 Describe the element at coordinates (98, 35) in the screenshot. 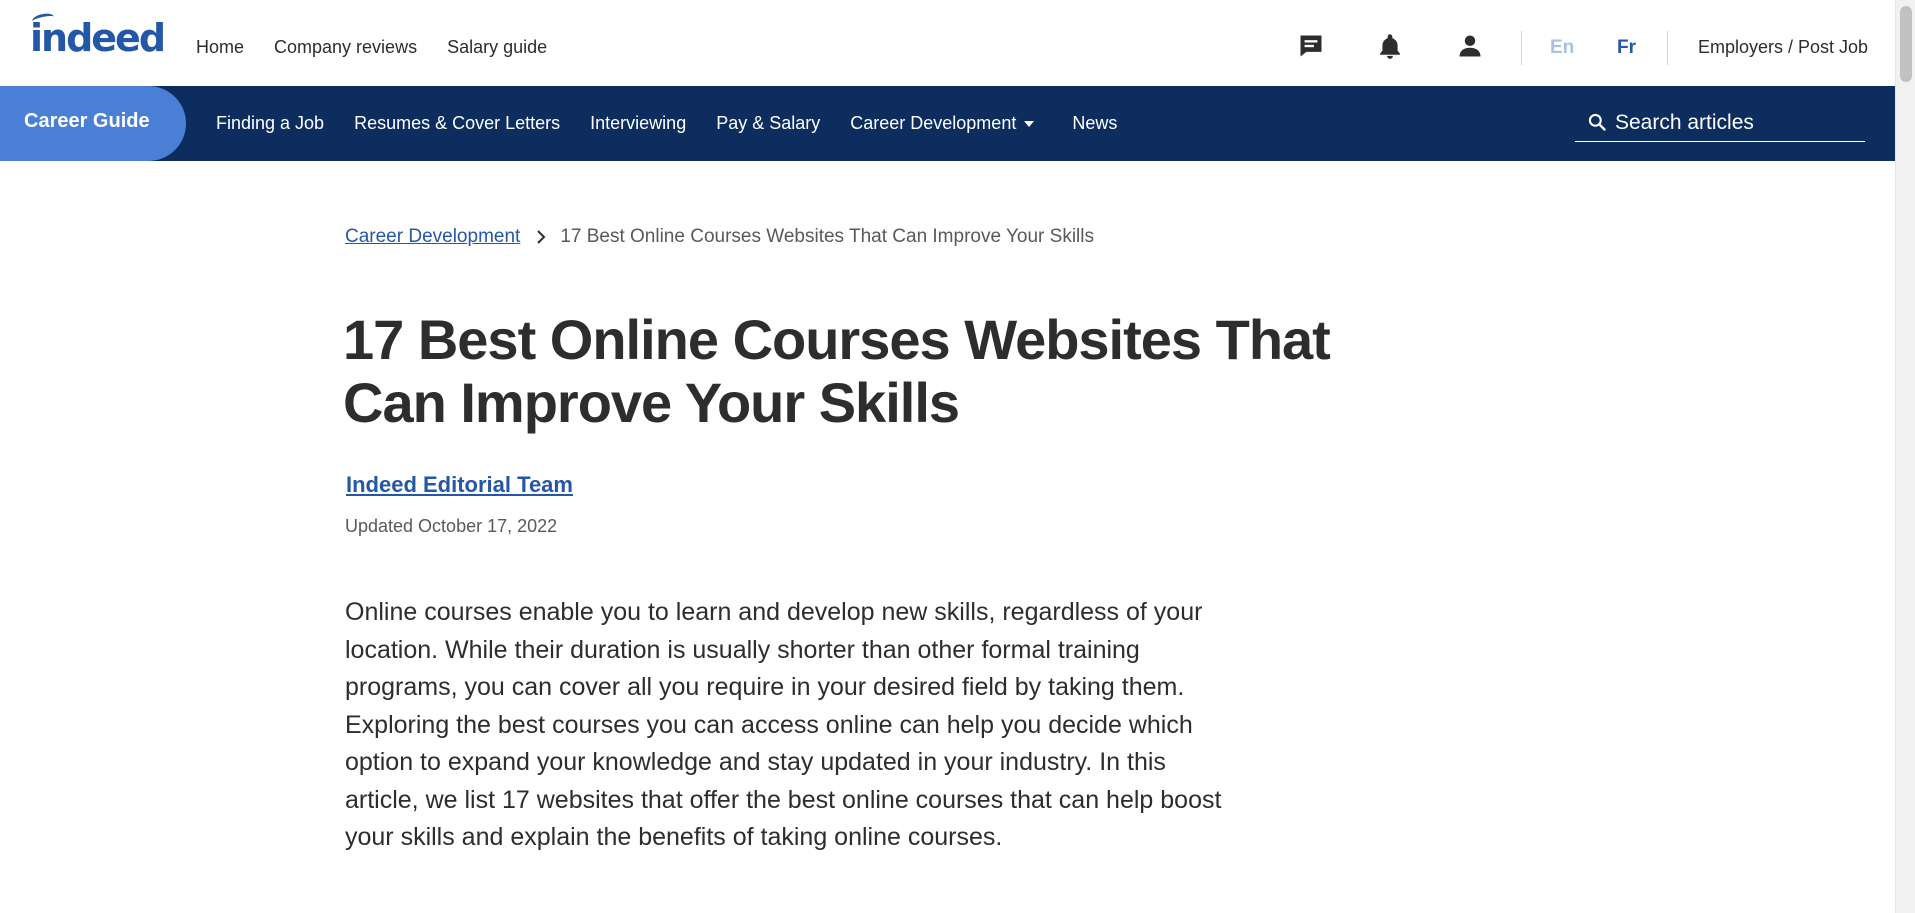

I see `indeed-logo: indeed` at that location.